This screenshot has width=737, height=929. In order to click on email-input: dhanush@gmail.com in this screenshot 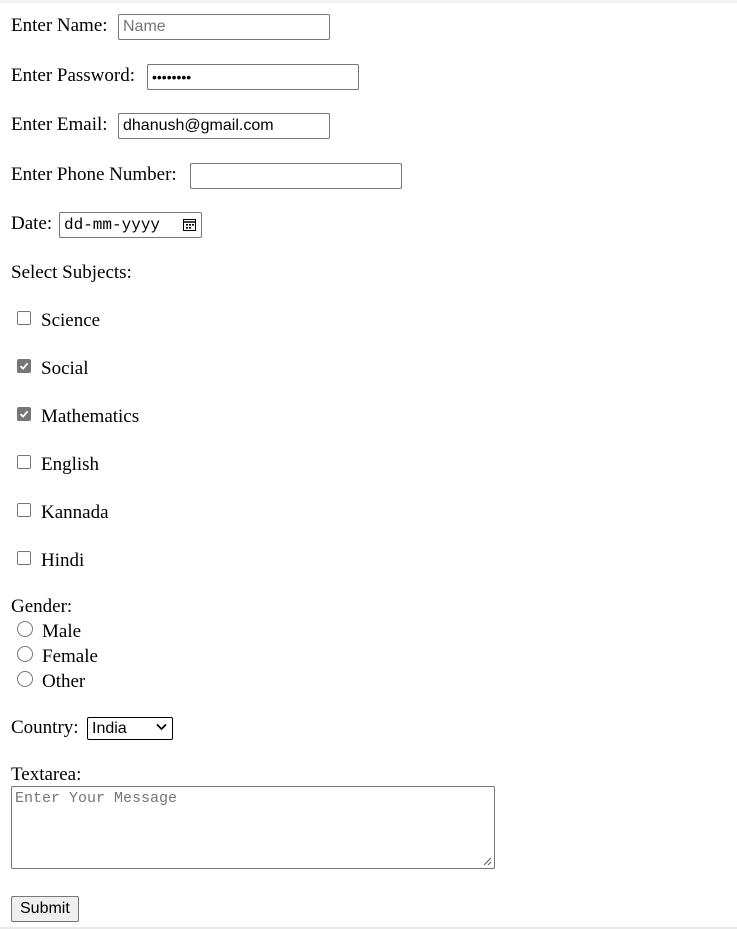, I will do `click(224, 126)`.